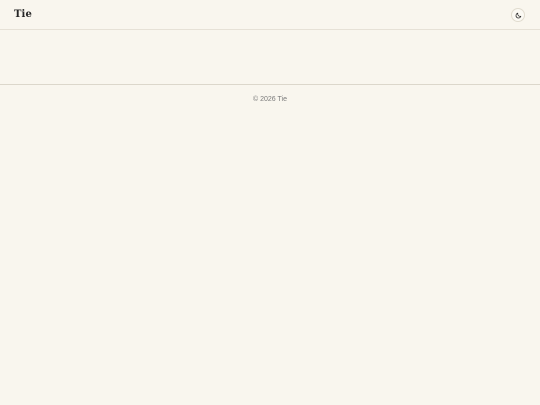 The height and width of the screenshot is (405, 540). I want to click on site-footer: © 2026 Tie, so click(270, 99).